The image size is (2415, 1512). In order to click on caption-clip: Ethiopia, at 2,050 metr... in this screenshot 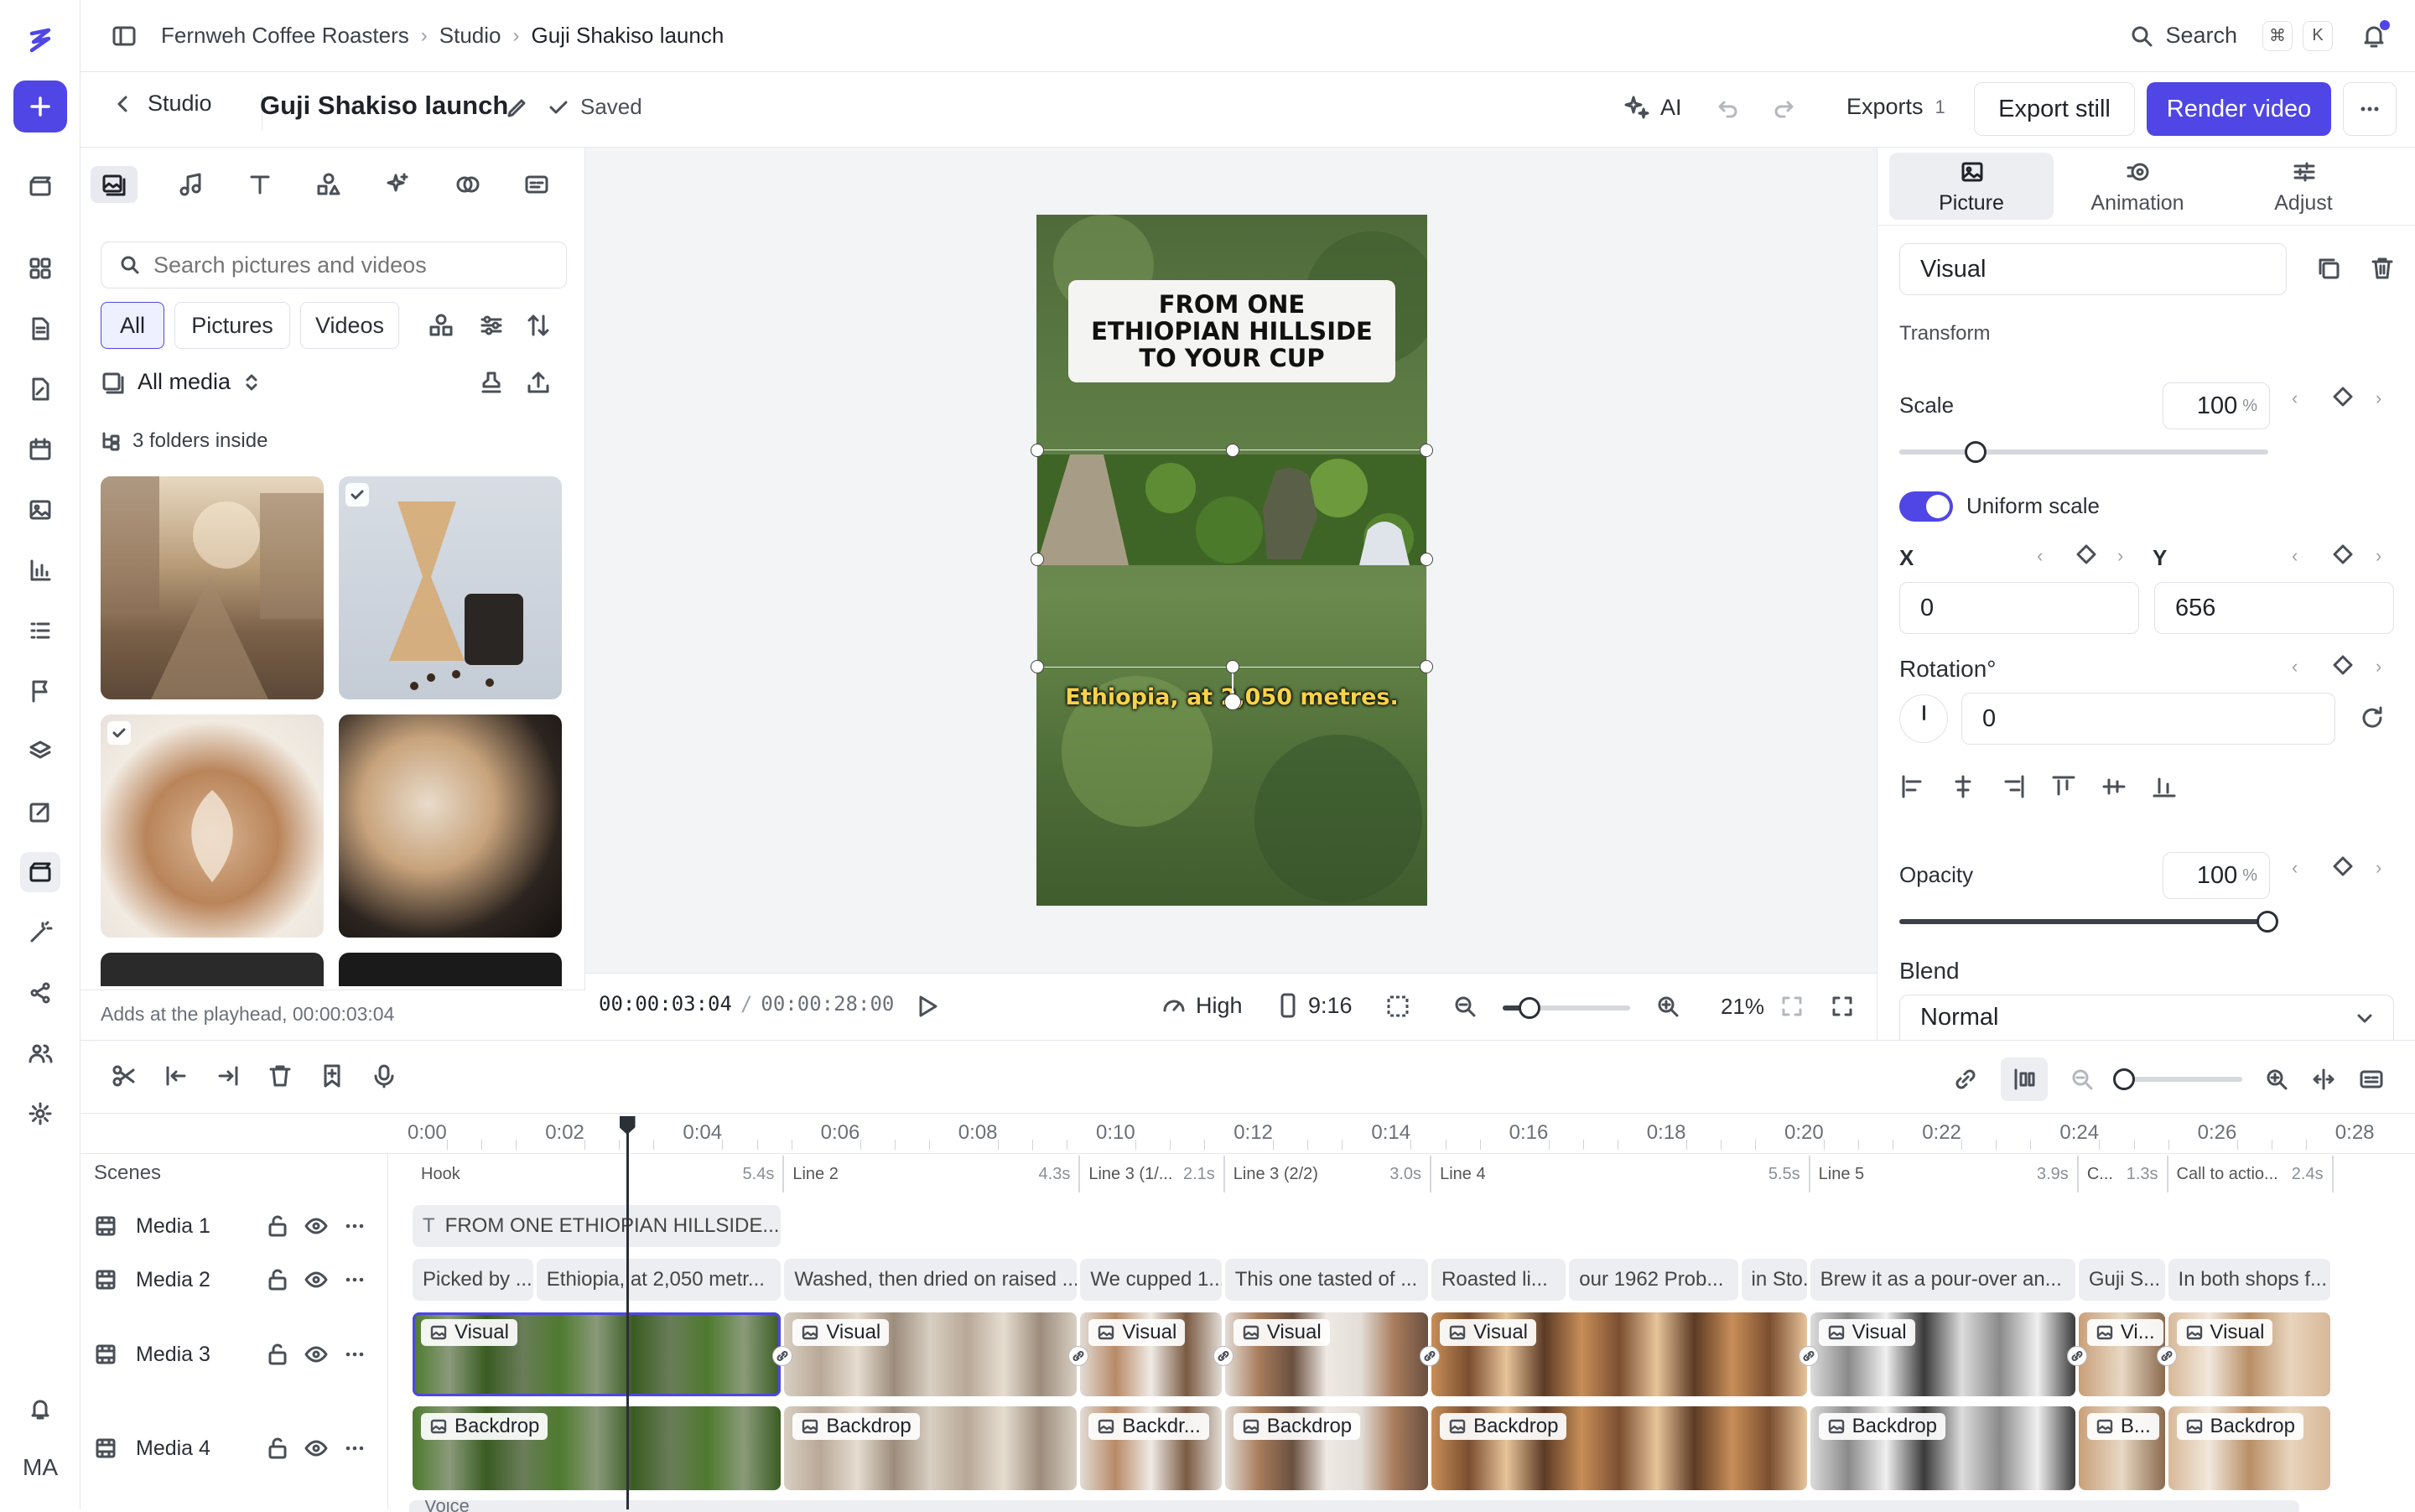, I will do `click(659, 1280)`.